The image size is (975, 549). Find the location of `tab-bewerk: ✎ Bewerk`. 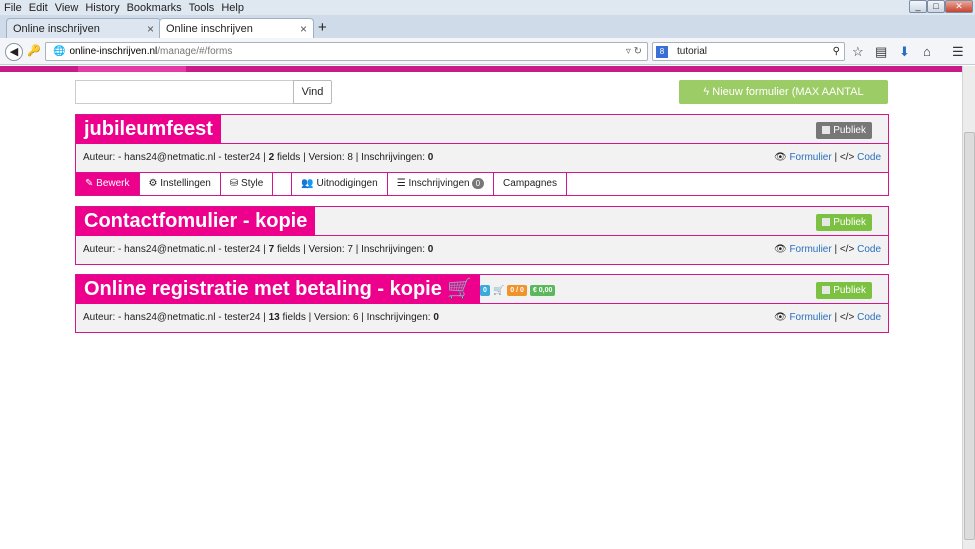

tab-bewerk: ✎ Bewerk is located at coordinates (108, 184).